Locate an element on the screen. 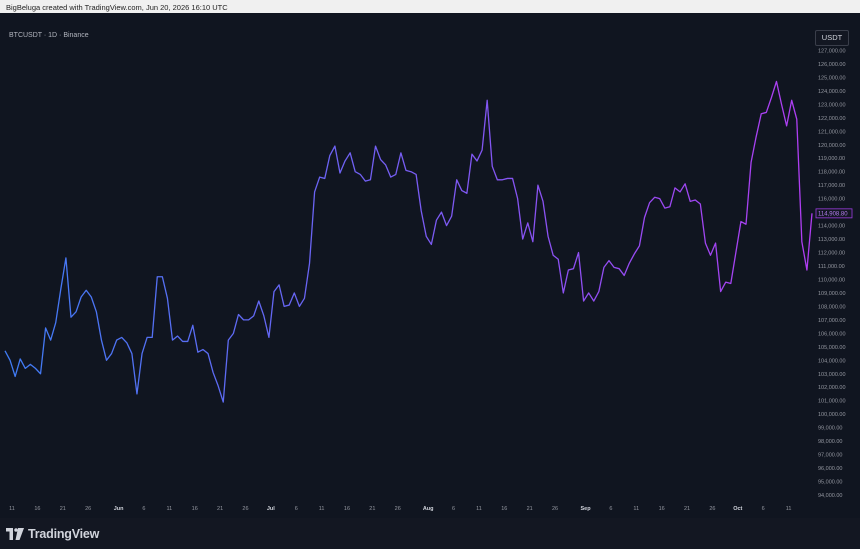 This screenshot has width=860, height=549. price-tick-label: 108,000.00 is located at coordinates (832, 307).